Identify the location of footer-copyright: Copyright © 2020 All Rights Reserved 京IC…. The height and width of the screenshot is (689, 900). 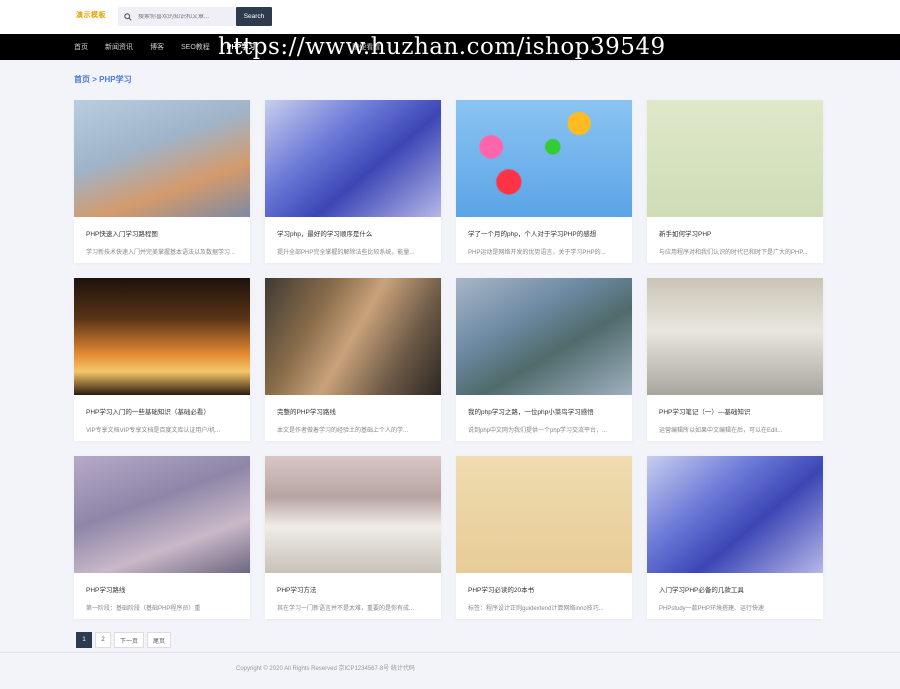
(325, 669).